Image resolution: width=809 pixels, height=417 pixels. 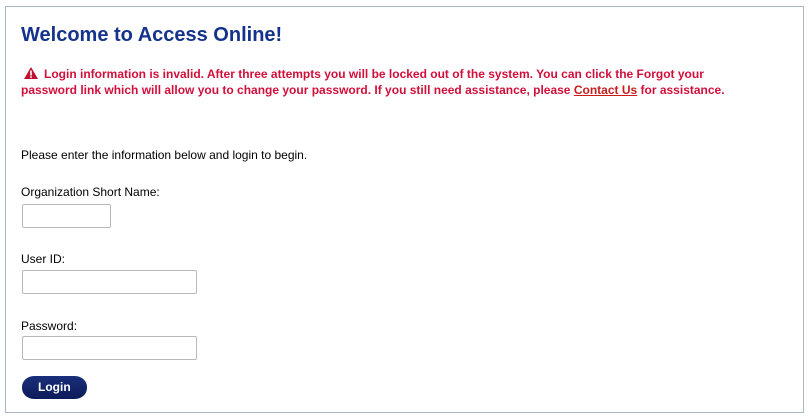 What do you see at coordinates (152, 35) in the screenshot?
I see `page-title: Welcome to Access Online!` at bounding box center [152, 35].